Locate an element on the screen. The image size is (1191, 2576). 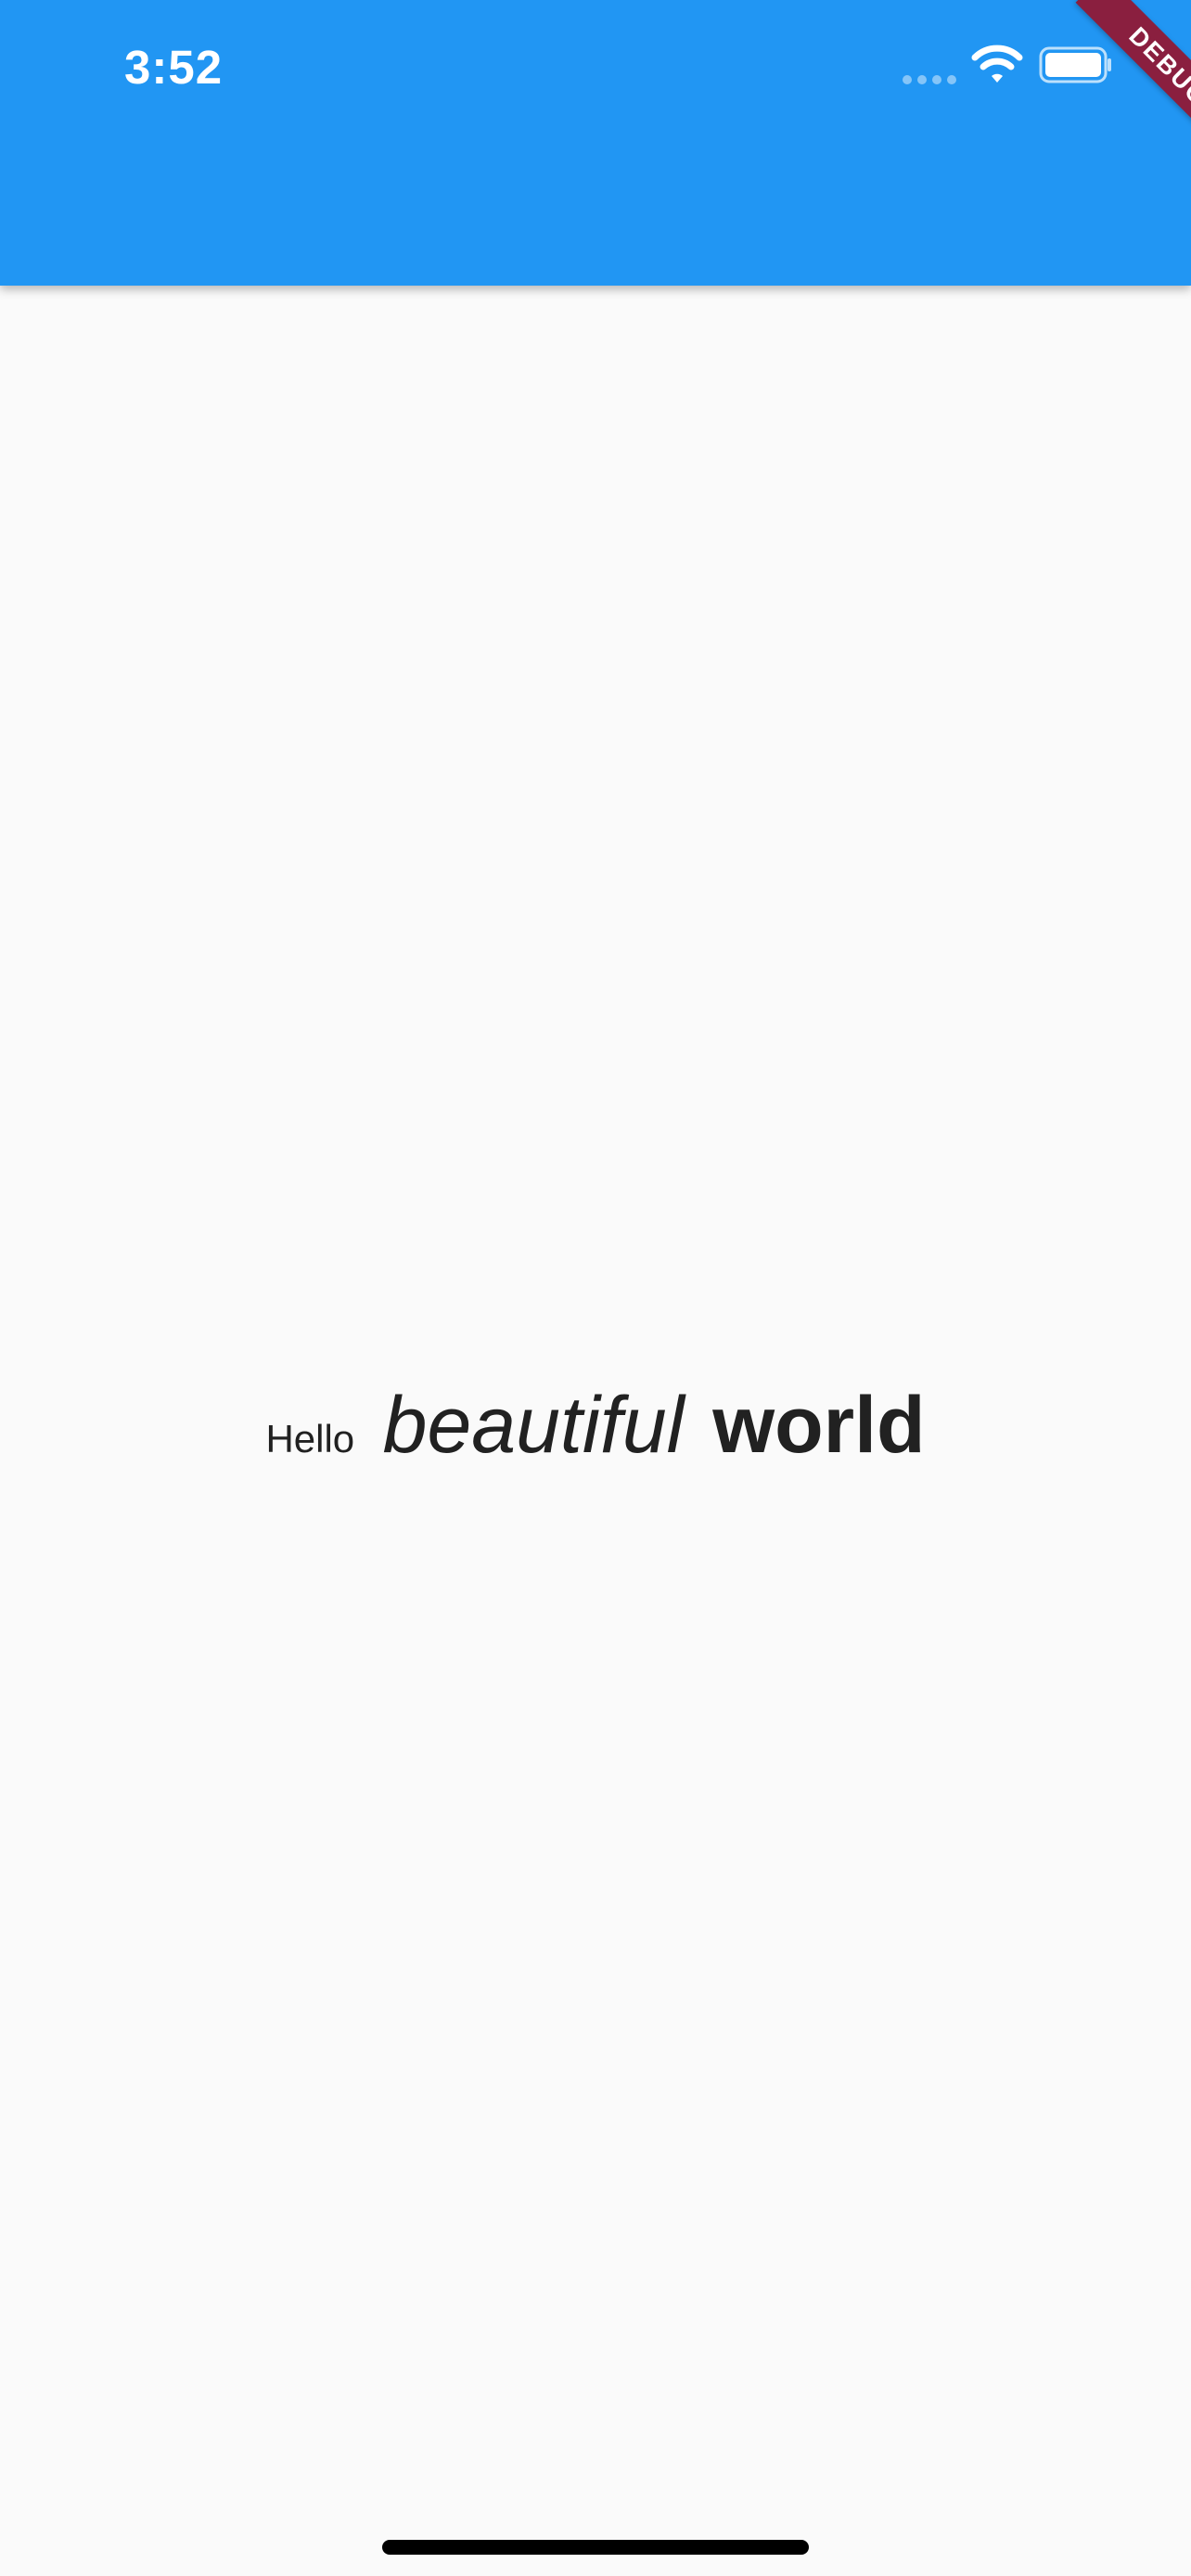
wifi-icon is located at coordinates (997, 64).